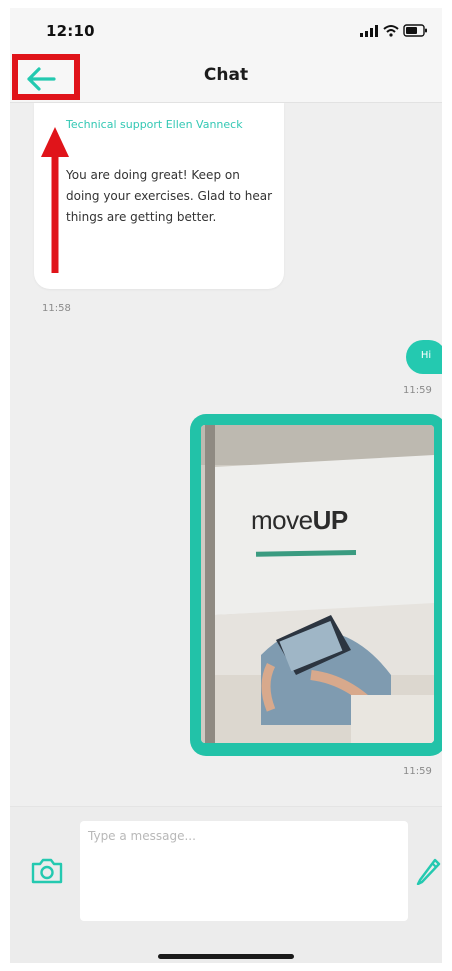 This screenshot has width=452, height=971. I want to click on status-bar: 12:10, so click(226, 30).